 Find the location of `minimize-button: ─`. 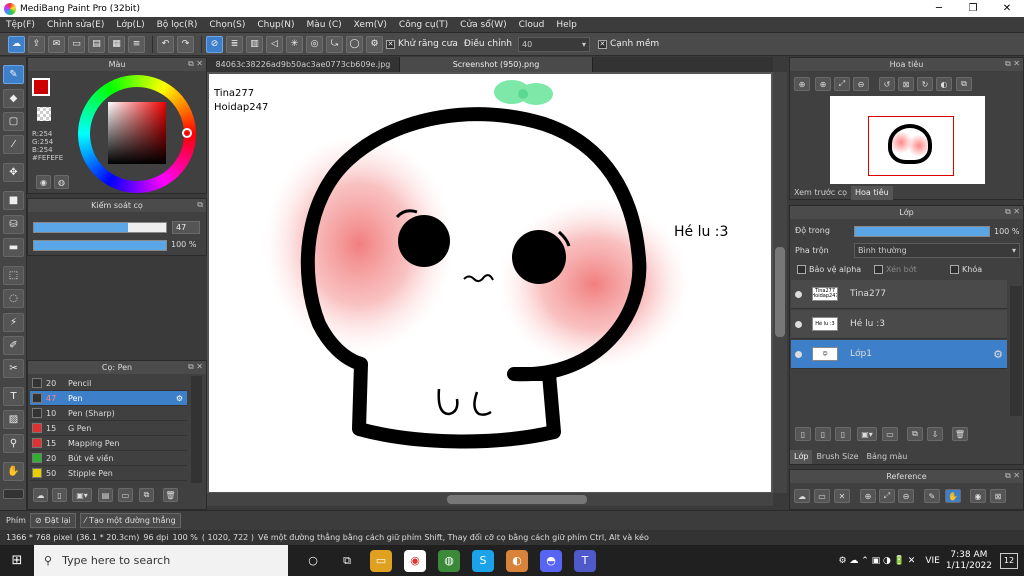

minimize-button: ─ is located at coordinates (939, 8).